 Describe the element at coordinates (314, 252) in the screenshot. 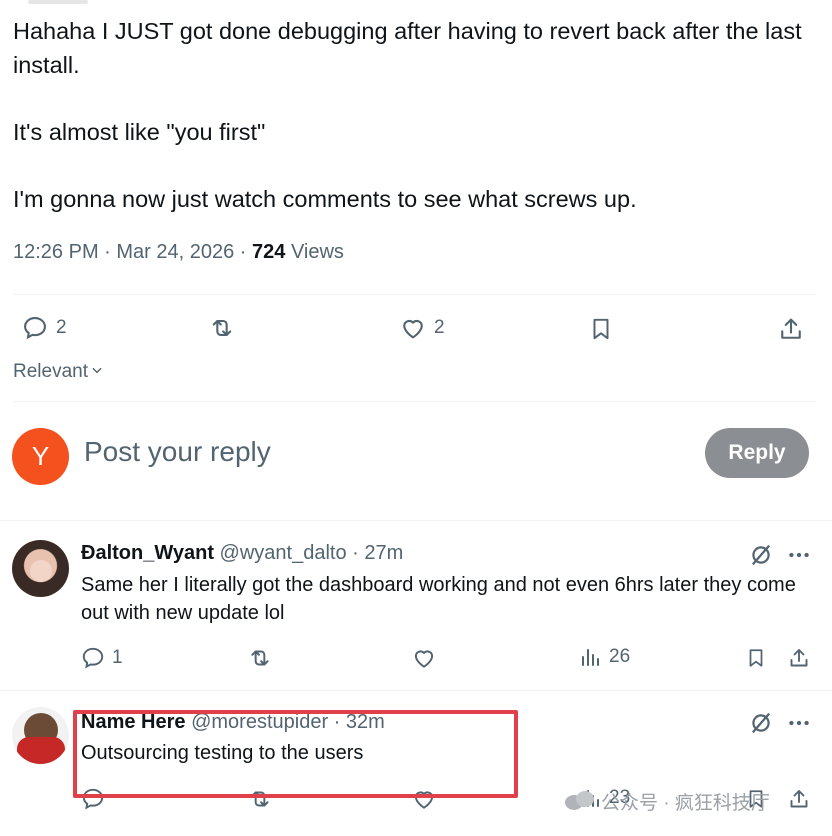

I see `views-label: Views` at that location.